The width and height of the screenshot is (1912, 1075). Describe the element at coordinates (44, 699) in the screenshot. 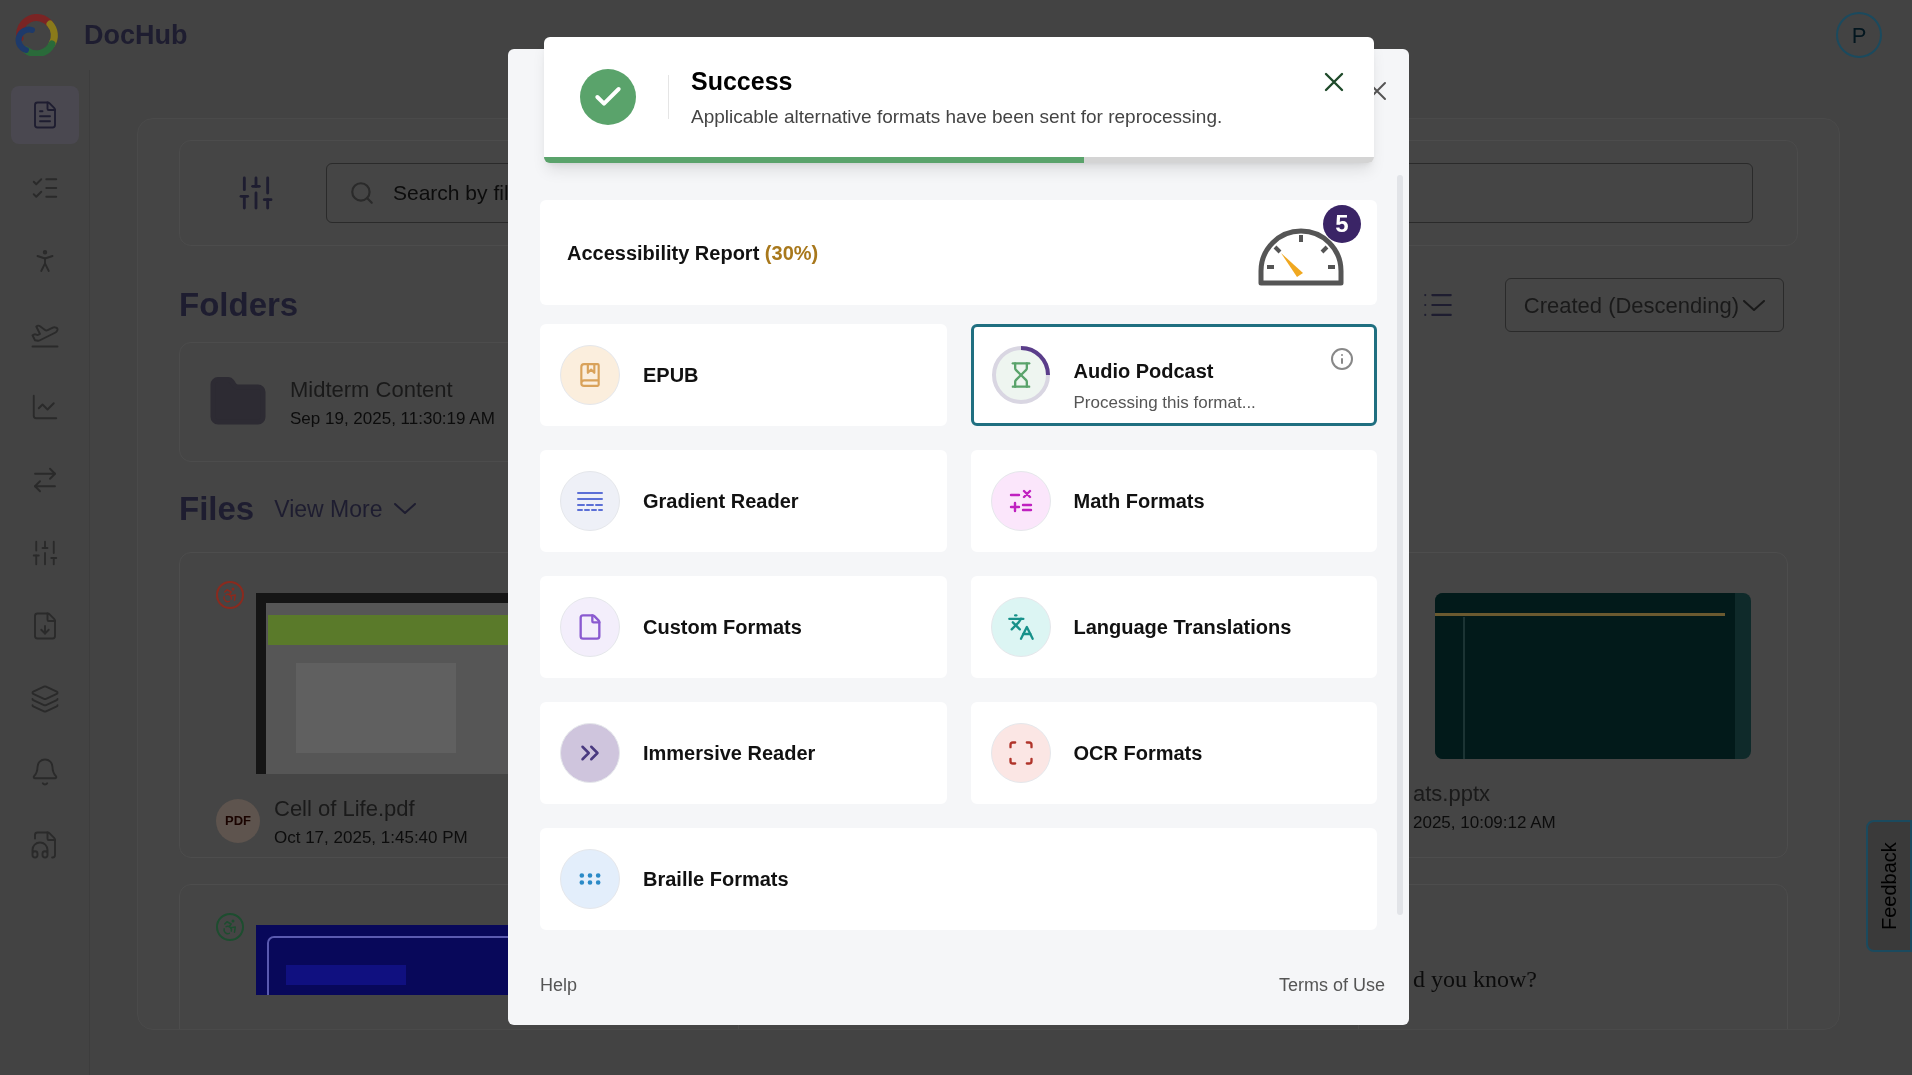

I see `layers-icon` at that location.